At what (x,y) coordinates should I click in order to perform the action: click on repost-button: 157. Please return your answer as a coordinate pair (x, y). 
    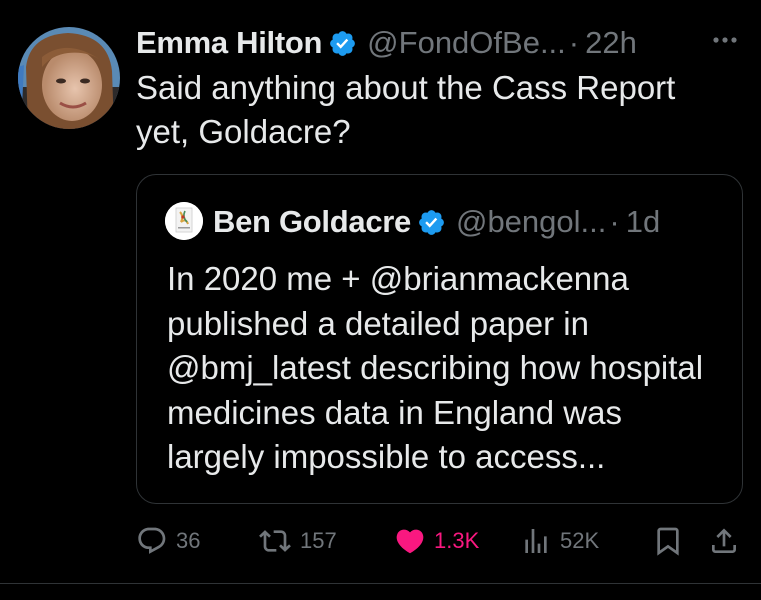
    Looking at the image, I should click on (297, 541).